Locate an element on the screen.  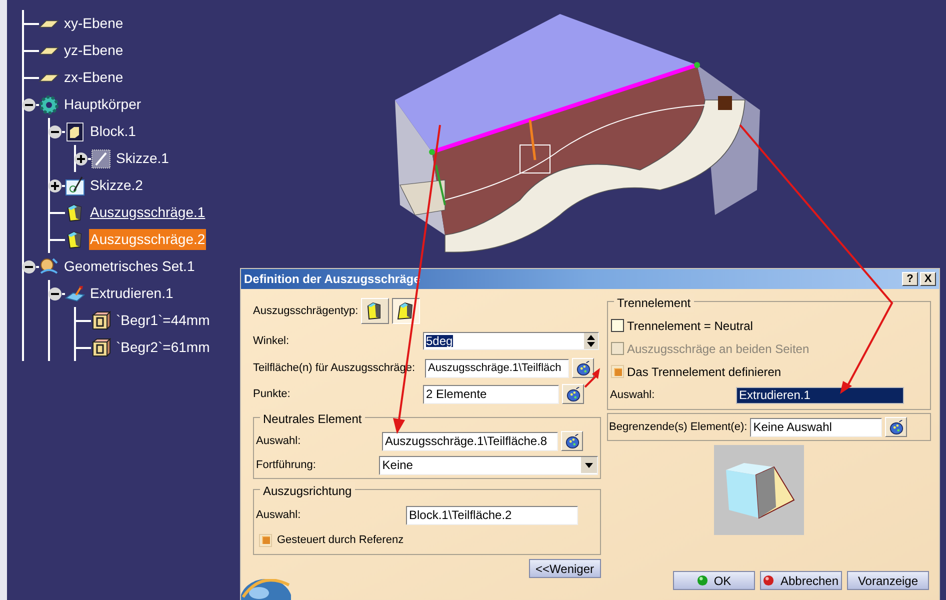
block-icon is located at coordinates (75, 132).